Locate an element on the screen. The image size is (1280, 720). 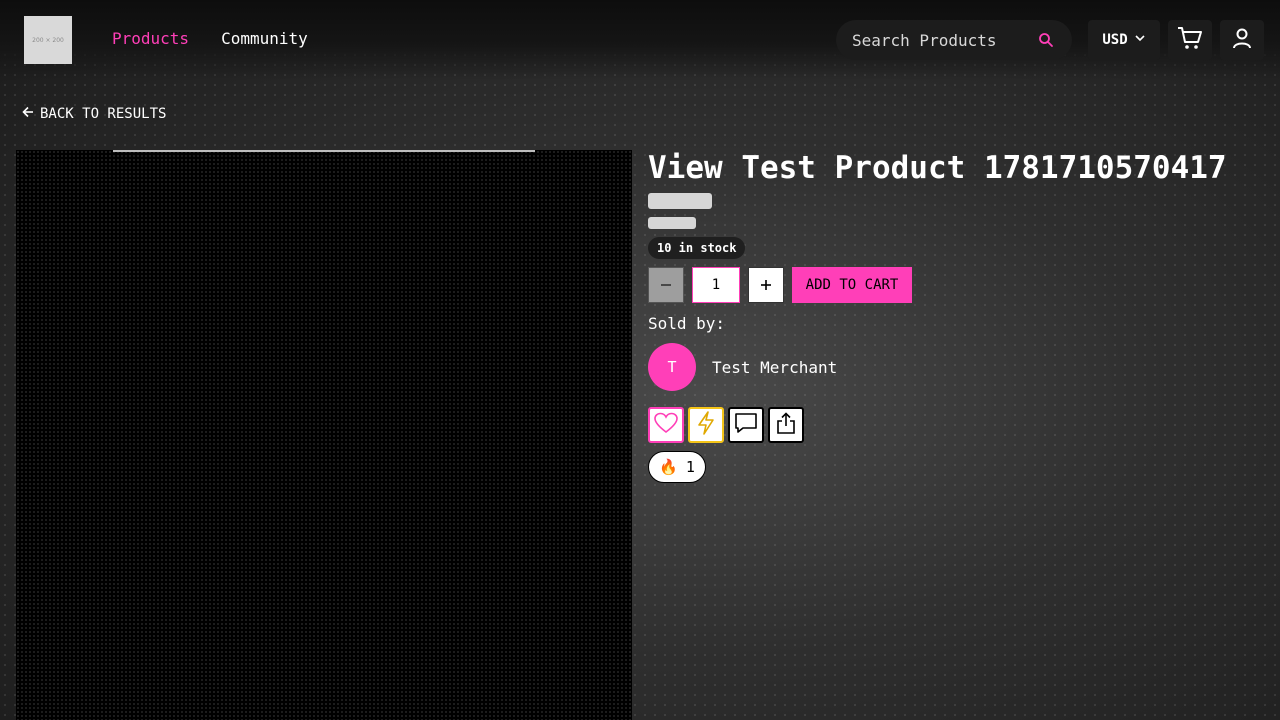
arrow-left-icon is located at coordinates (28, 114).